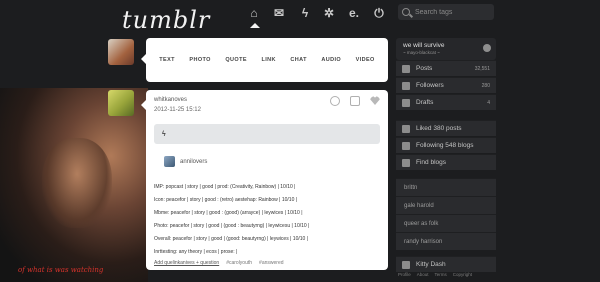 The width and height of the screenshot is (600, 282). I want to click on search-icon, so click(406, 12).